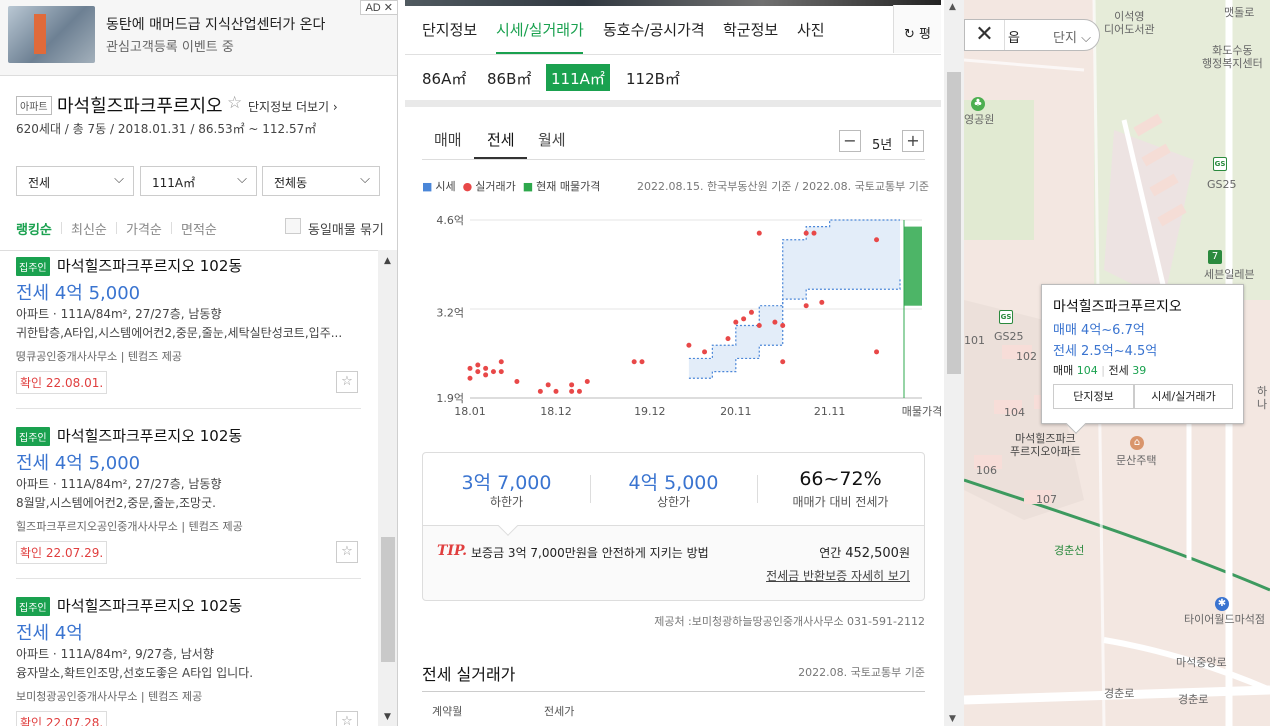  What do you see at coordinates (346, 228) in the screenshot?
I see `same-listing-label: 동일매물 묶기` at bounding box center [346, 228].